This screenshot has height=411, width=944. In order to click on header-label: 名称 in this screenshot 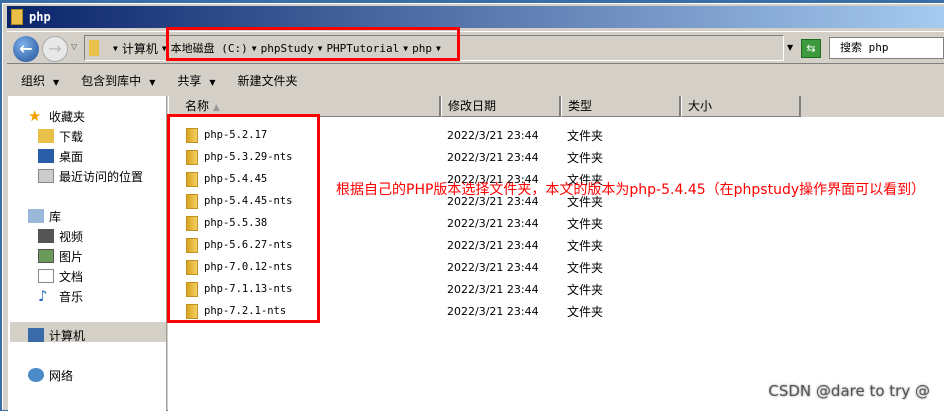, I will do `click(197, 106)`.